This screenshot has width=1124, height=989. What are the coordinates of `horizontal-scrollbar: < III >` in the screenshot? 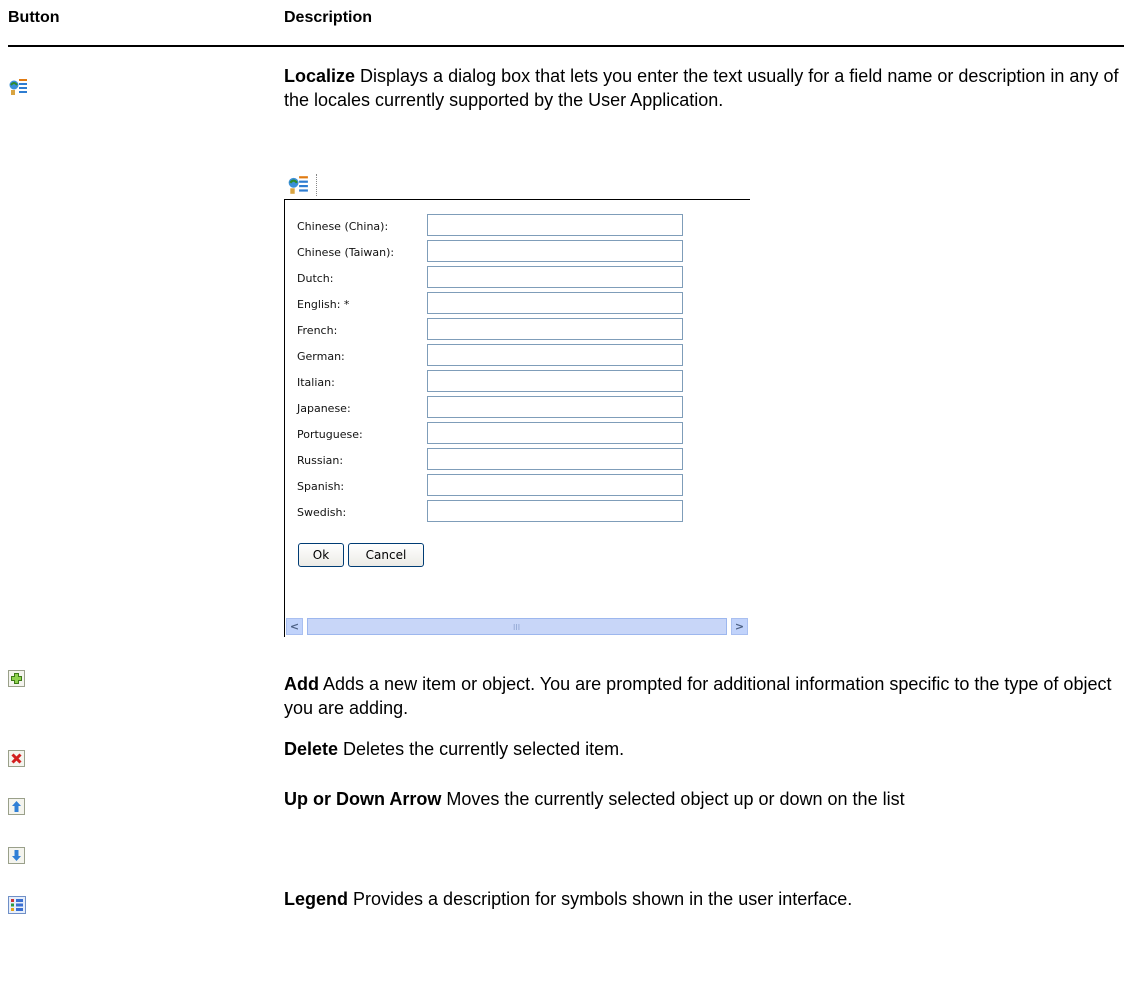 It's located at (518, 626).